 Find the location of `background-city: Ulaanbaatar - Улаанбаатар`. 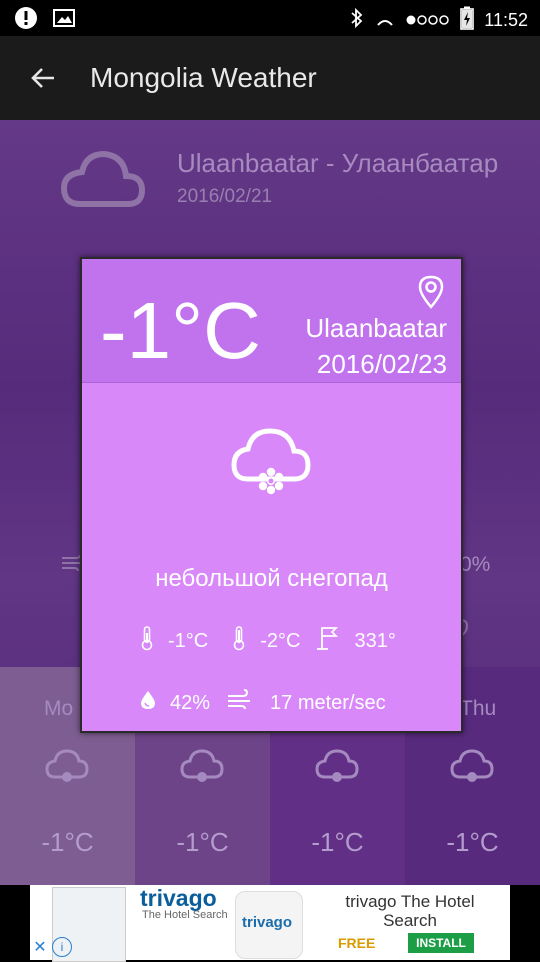

background-city: Ulaanbaatar - Улаанбаатар is located at coordinates (338, 163).